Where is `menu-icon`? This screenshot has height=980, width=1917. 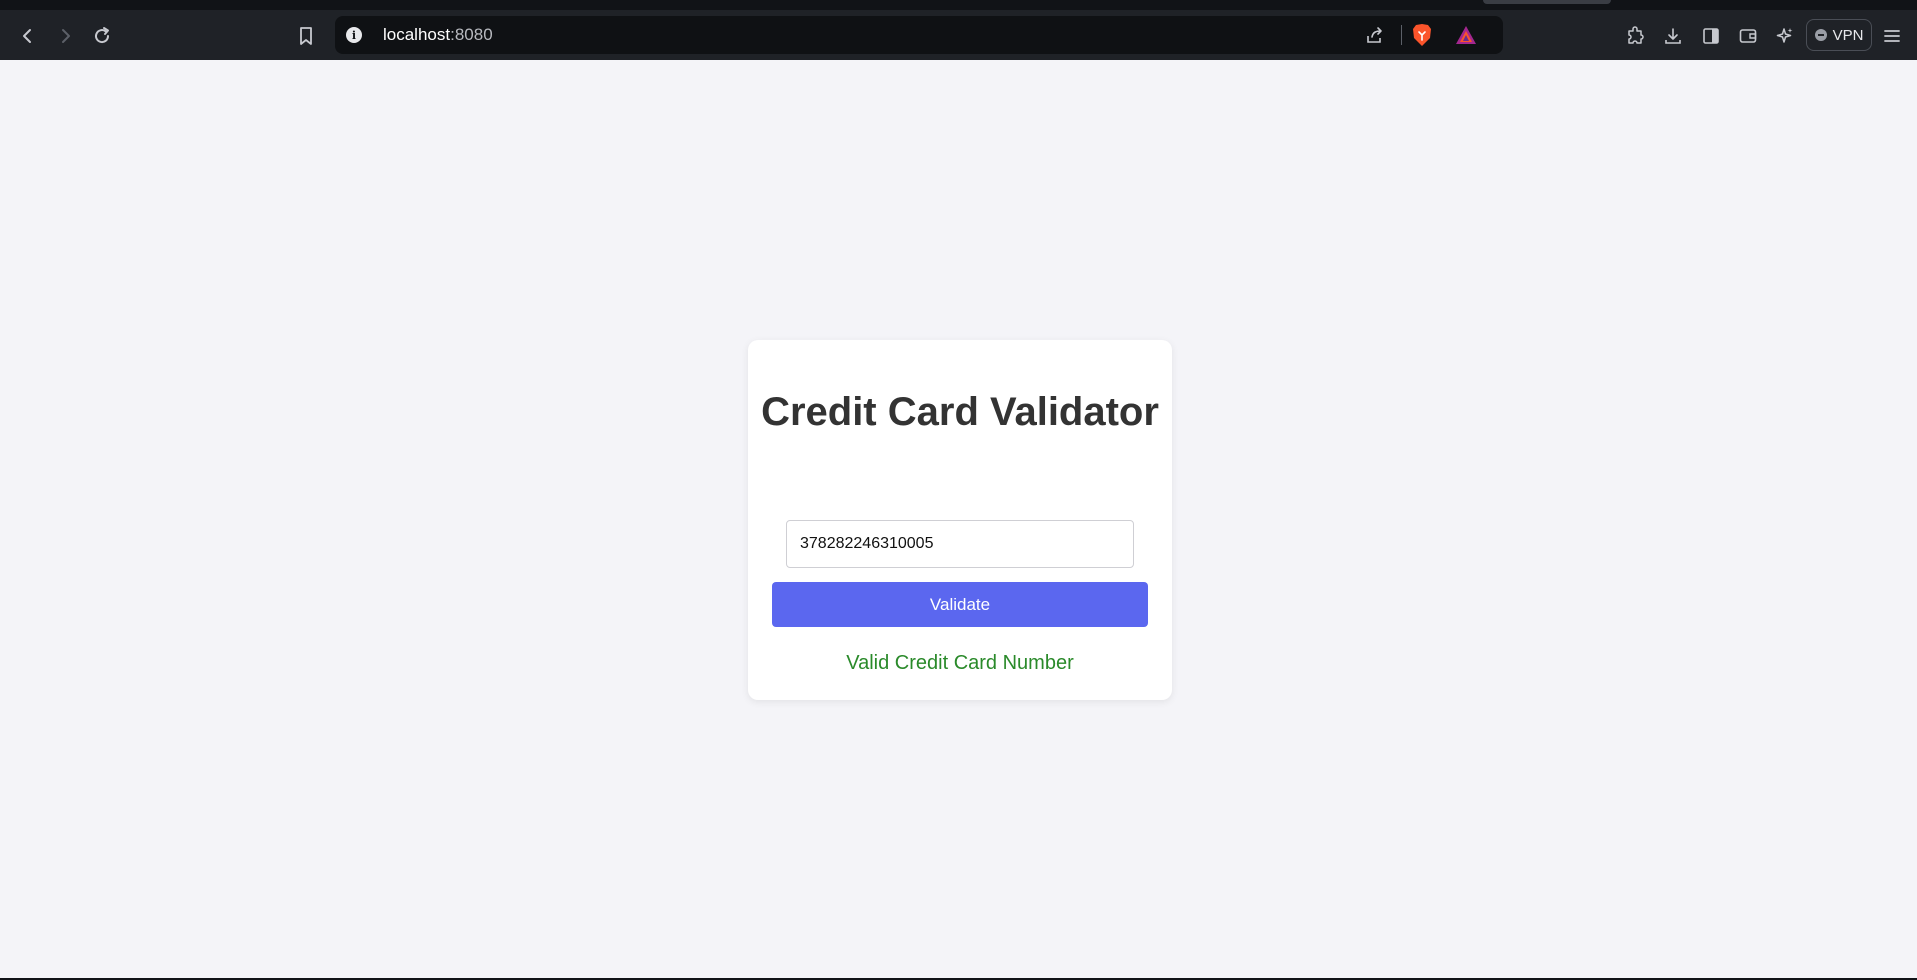
menu-icon is located at coordinates (1892, 36).